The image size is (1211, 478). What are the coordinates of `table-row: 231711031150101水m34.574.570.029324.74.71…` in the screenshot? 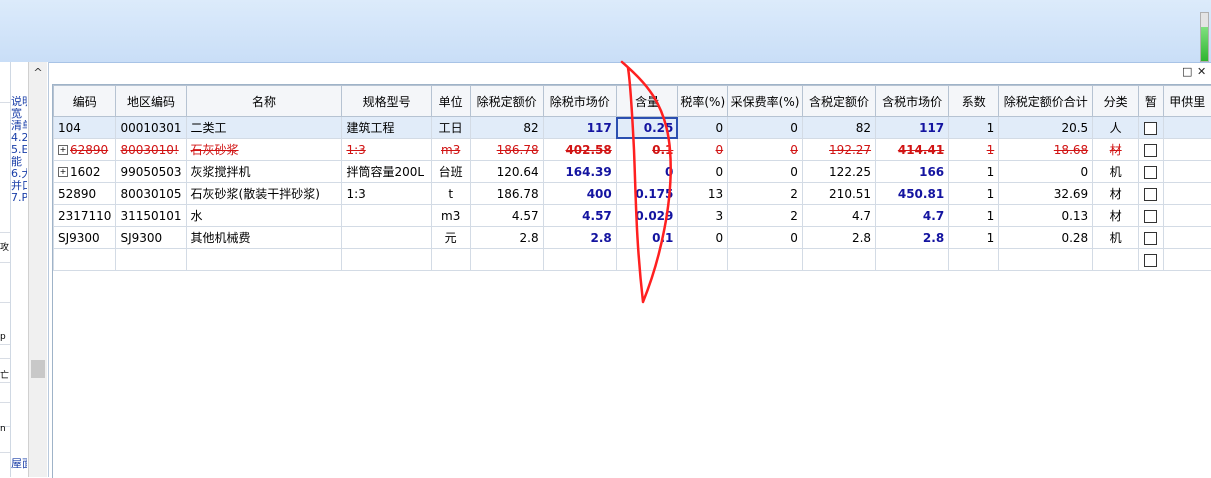 It's located at (632, 216).